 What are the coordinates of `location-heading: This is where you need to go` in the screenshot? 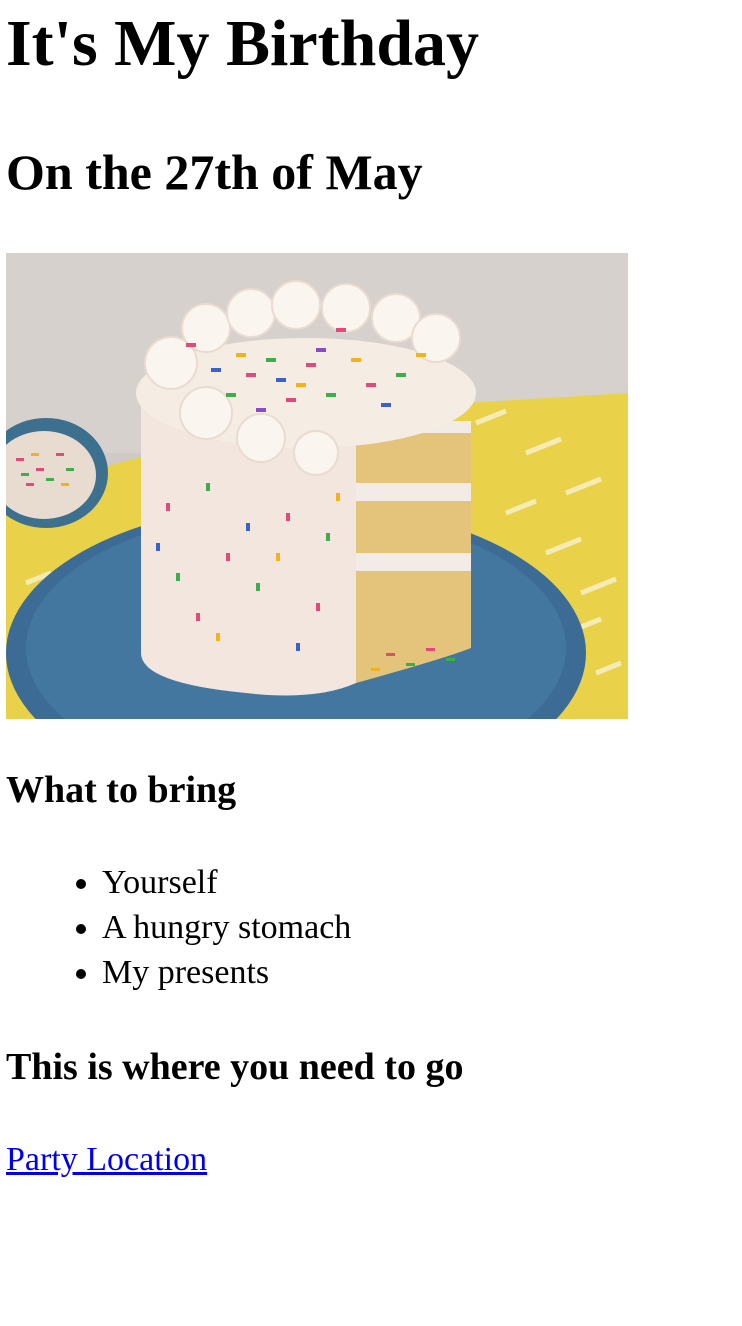 It's located at (235, 1067).